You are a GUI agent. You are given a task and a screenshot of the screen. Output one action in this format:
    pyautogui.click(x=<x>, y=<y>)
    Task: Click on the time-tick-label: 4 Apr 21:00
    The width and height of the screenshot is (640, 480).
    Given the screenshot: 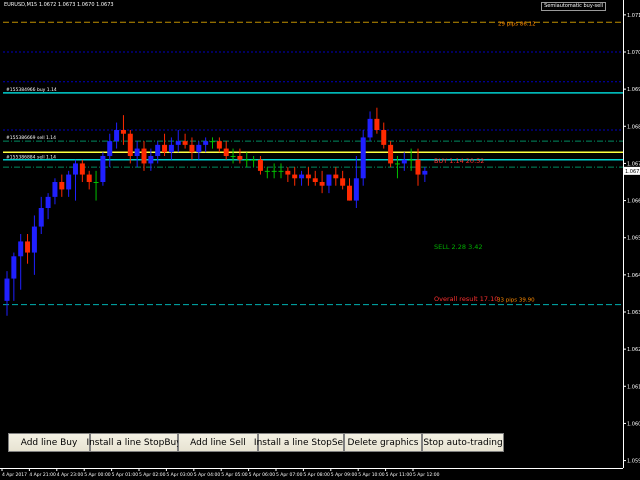 What is the action you would take?
    pyautogui.click(x=42, y=475)
    